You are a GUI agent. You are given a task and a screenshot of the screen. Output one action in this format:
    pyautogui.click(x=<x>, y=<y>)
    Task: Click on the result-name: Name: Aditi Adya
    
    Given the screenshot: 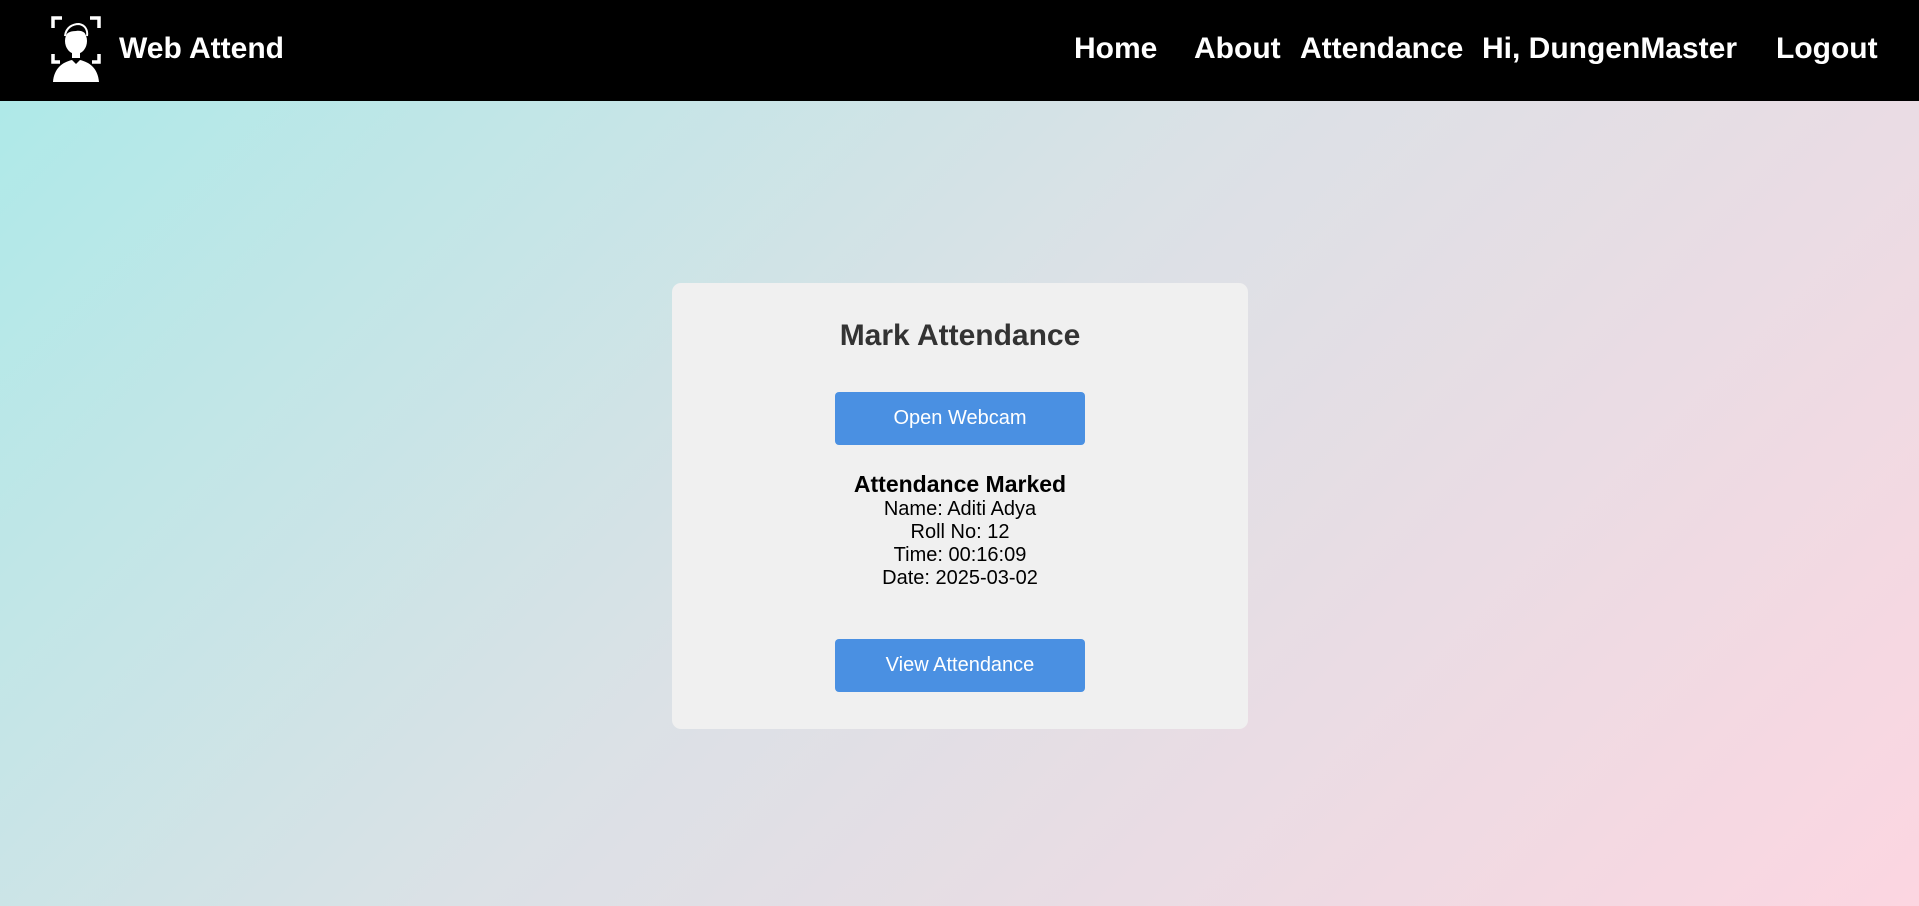 What is the action you would take?
    pyautogui.click(x=960, y=509)
    